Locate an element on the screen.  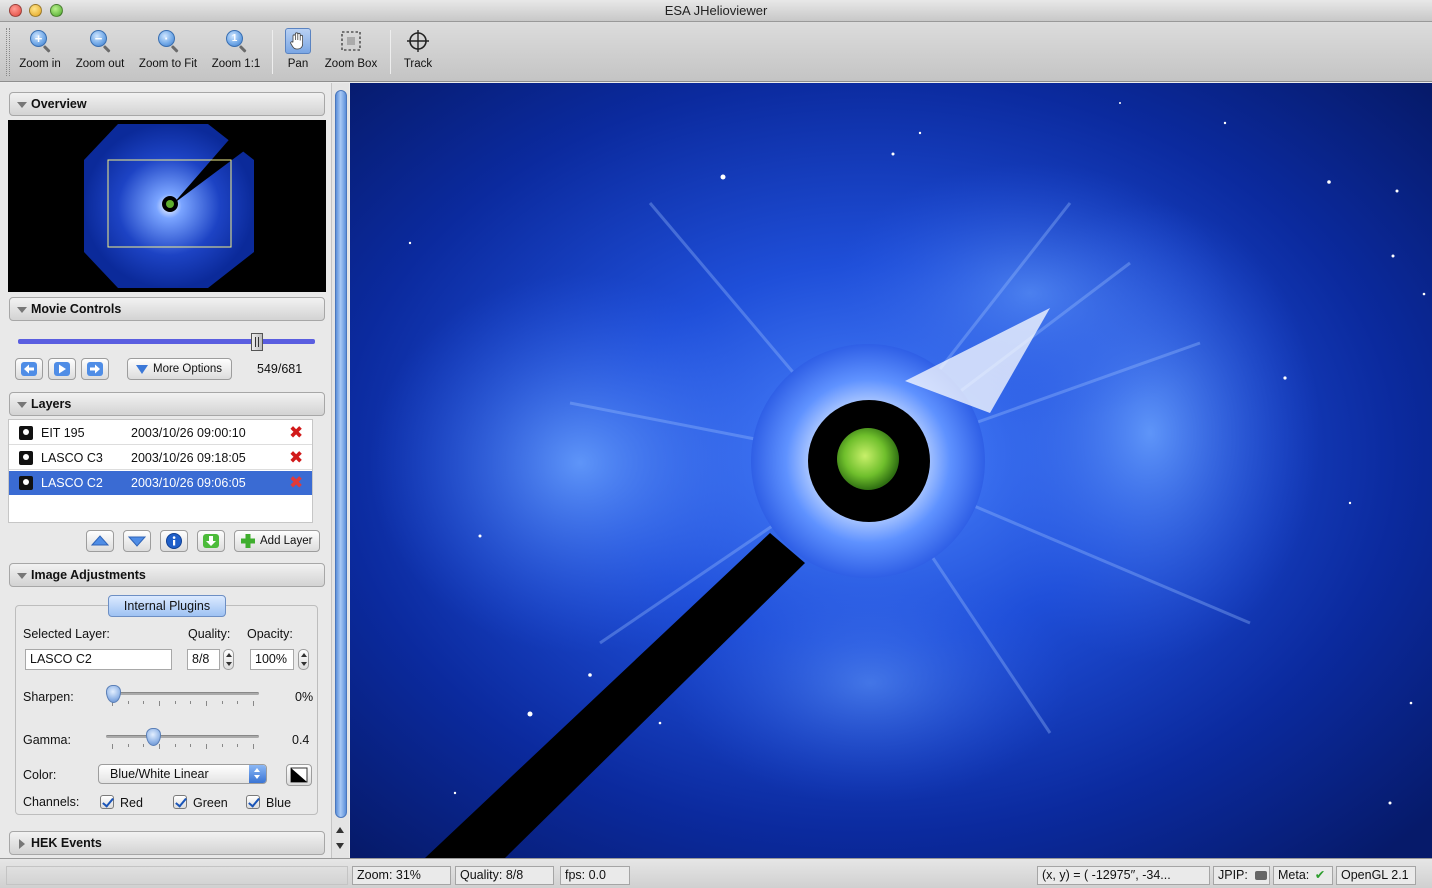
layer-row: EIT 195 2003/10/26 09:00:10 ✖ is located at coordinates (160, 433).